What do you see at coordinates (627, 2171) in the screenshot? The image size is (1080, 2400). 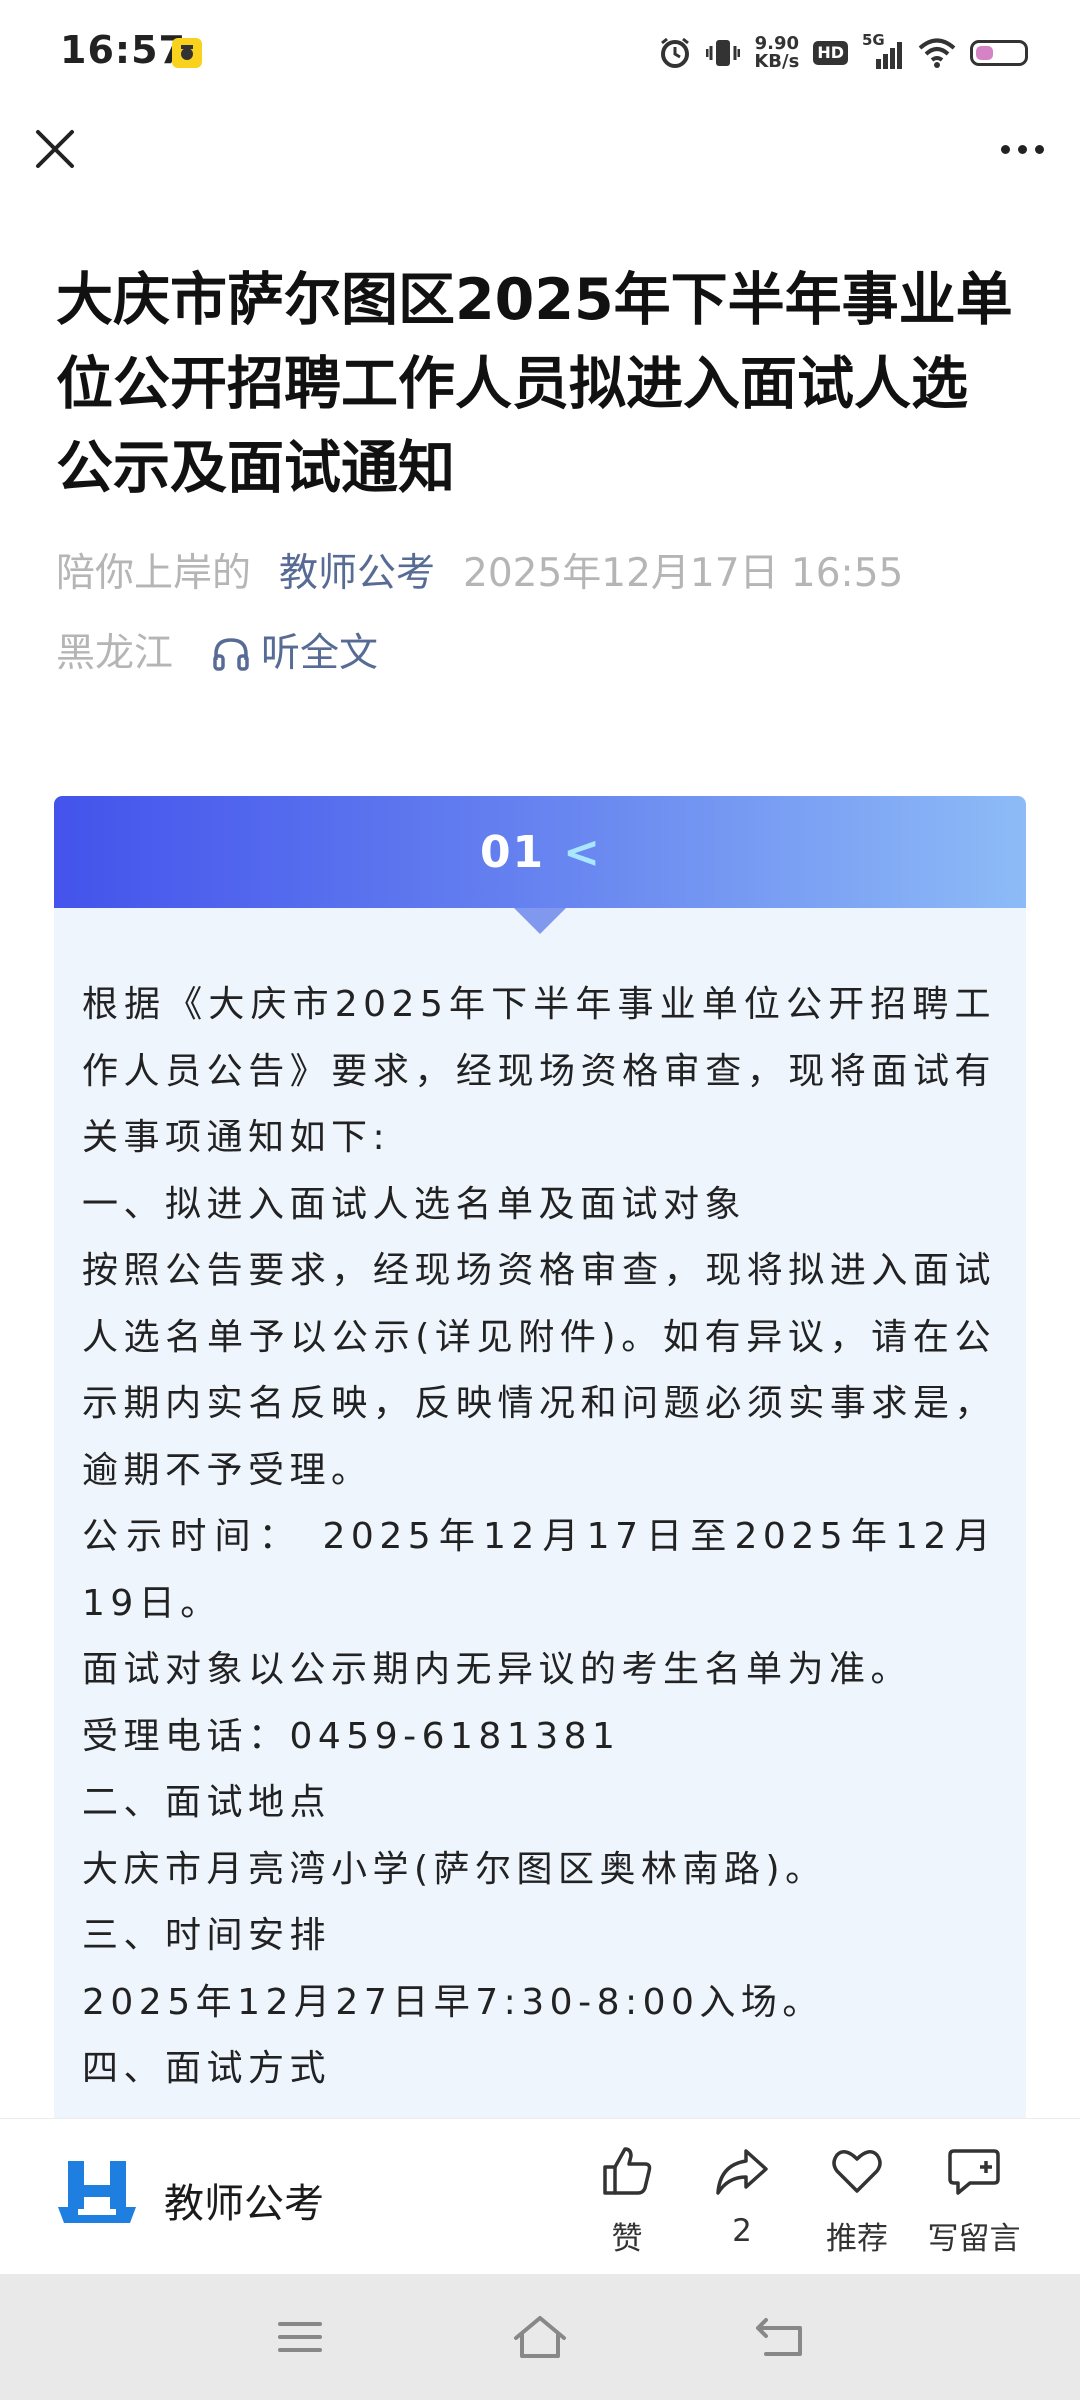 I see `thumbs-up-icon` at bounding box center [627, 2171].